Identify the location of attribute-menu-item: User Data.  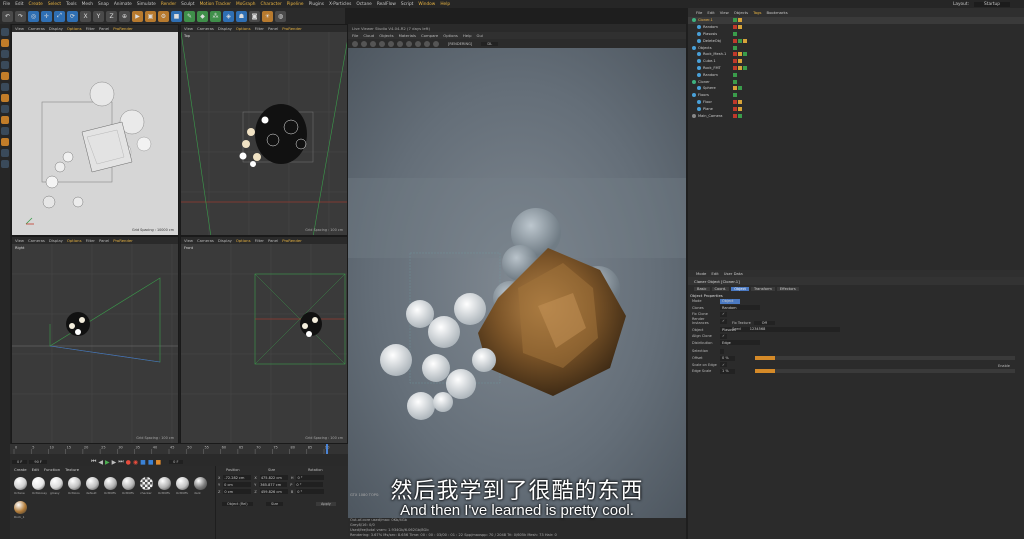
(733, 273).